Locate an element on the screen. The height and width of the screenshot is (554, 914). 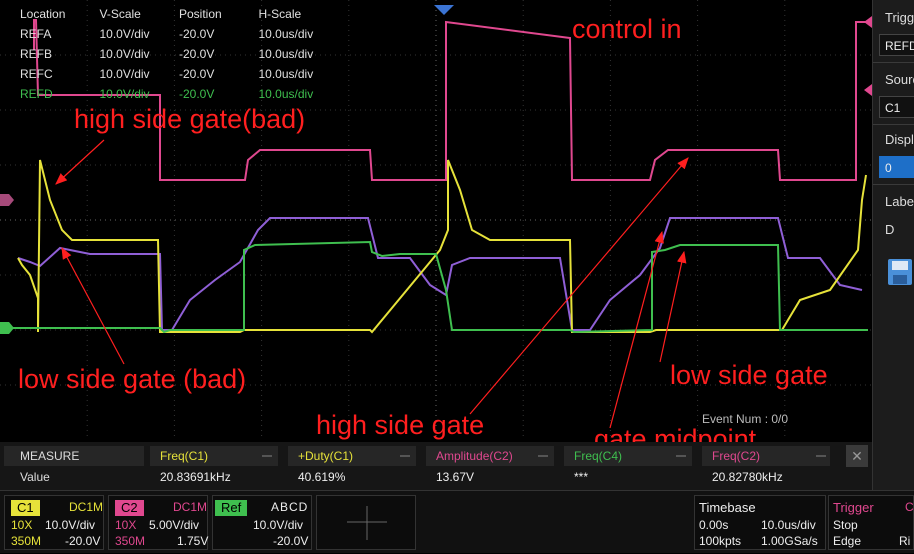
c1-coupling: DC1M is located at coordinates (86, 507).